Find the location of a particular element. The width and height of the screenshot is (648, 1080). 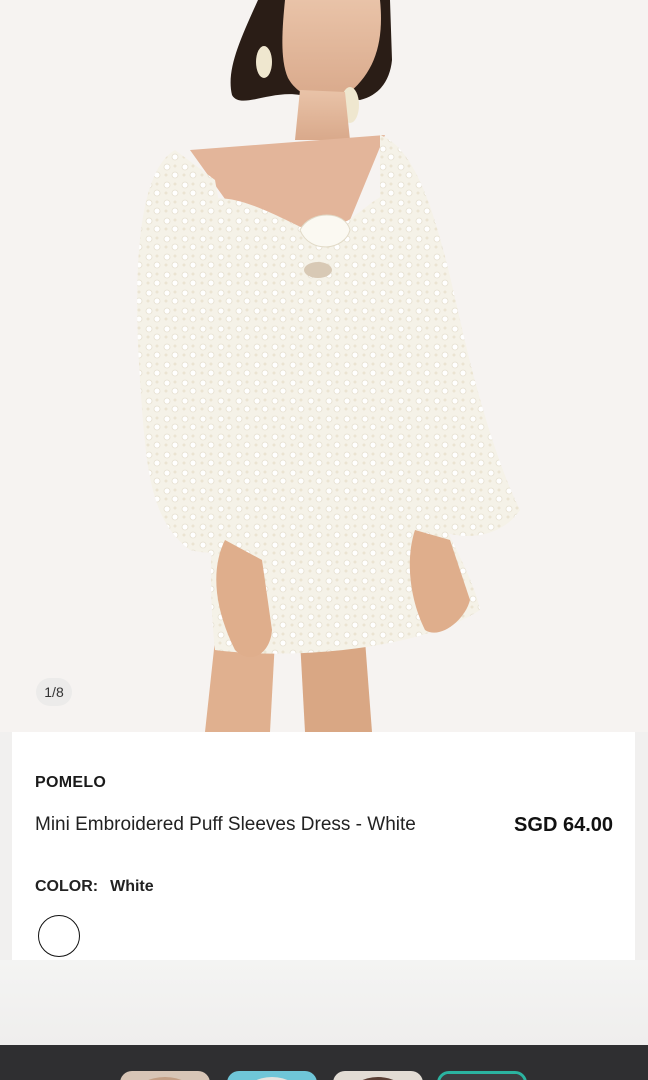

color-swatch-white is located at coordinates (59, 936).